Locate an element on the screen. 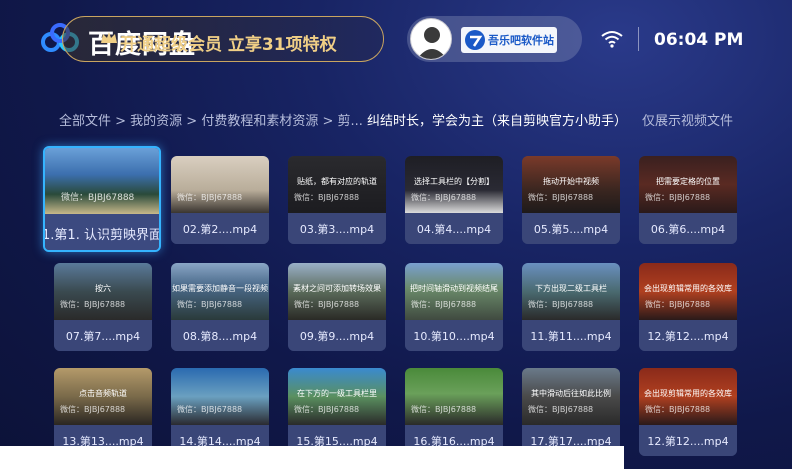 The image size is (792, 469). thumbnail-subtitle: 其中滑动后往如此比例 is located at coordinates (571, 393).